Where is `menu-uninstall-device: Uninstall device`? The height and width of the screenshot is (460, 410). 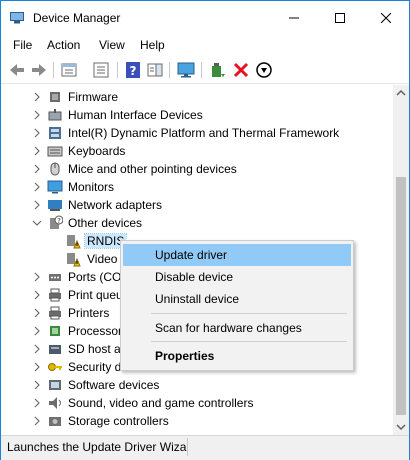 menu-uninstall-device: Uninstall device is located at coordinates (237, 299).